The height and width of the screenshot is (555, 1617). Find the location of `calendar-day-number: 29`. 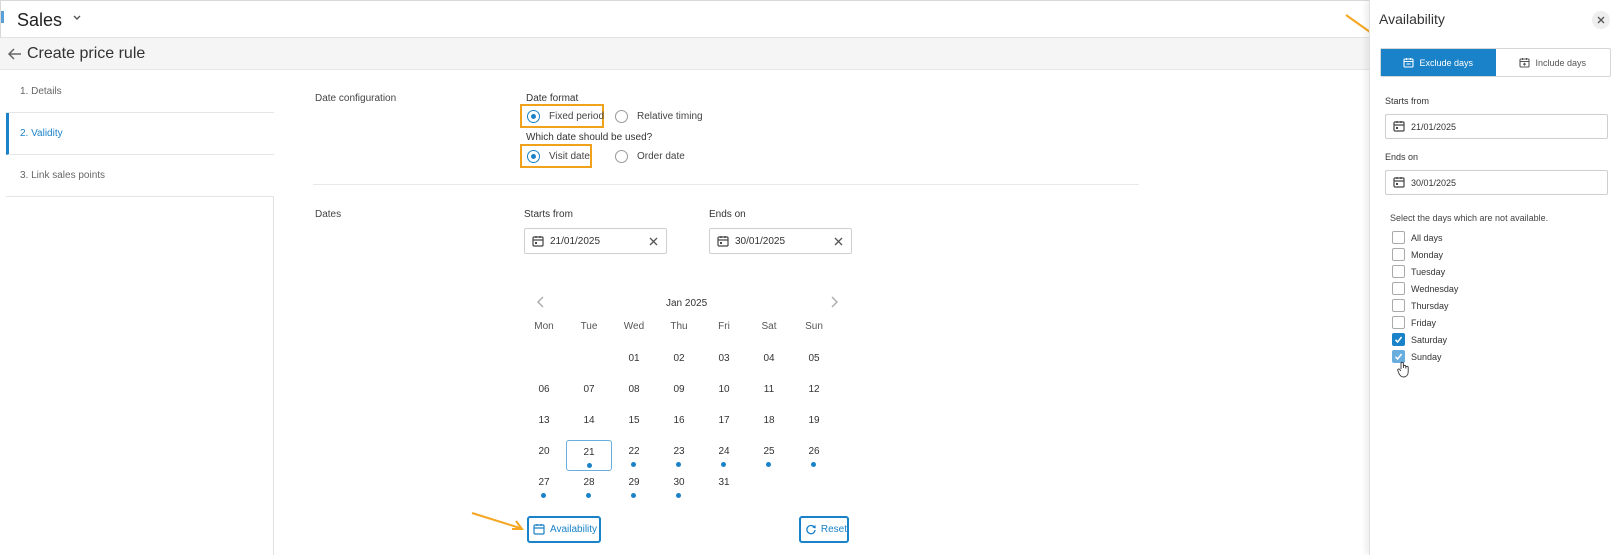

calendar-day-number: 29 is located at coordinates (634, 482).